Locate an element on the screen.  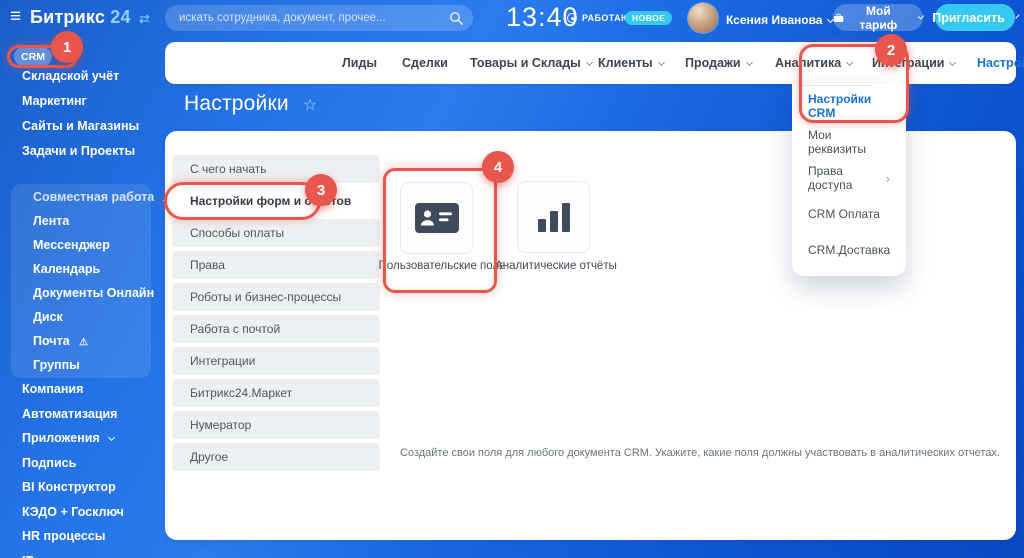
nav-tab-analytics: Аналитика is located at coordinates (814, 63).